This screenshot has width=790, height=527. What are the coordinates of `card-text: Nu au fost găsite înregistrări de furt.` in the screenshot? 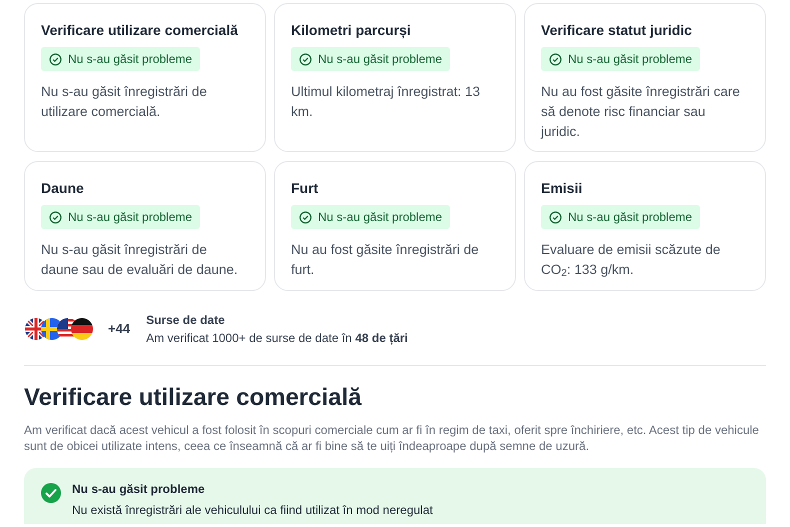 It's located at (385, 259).